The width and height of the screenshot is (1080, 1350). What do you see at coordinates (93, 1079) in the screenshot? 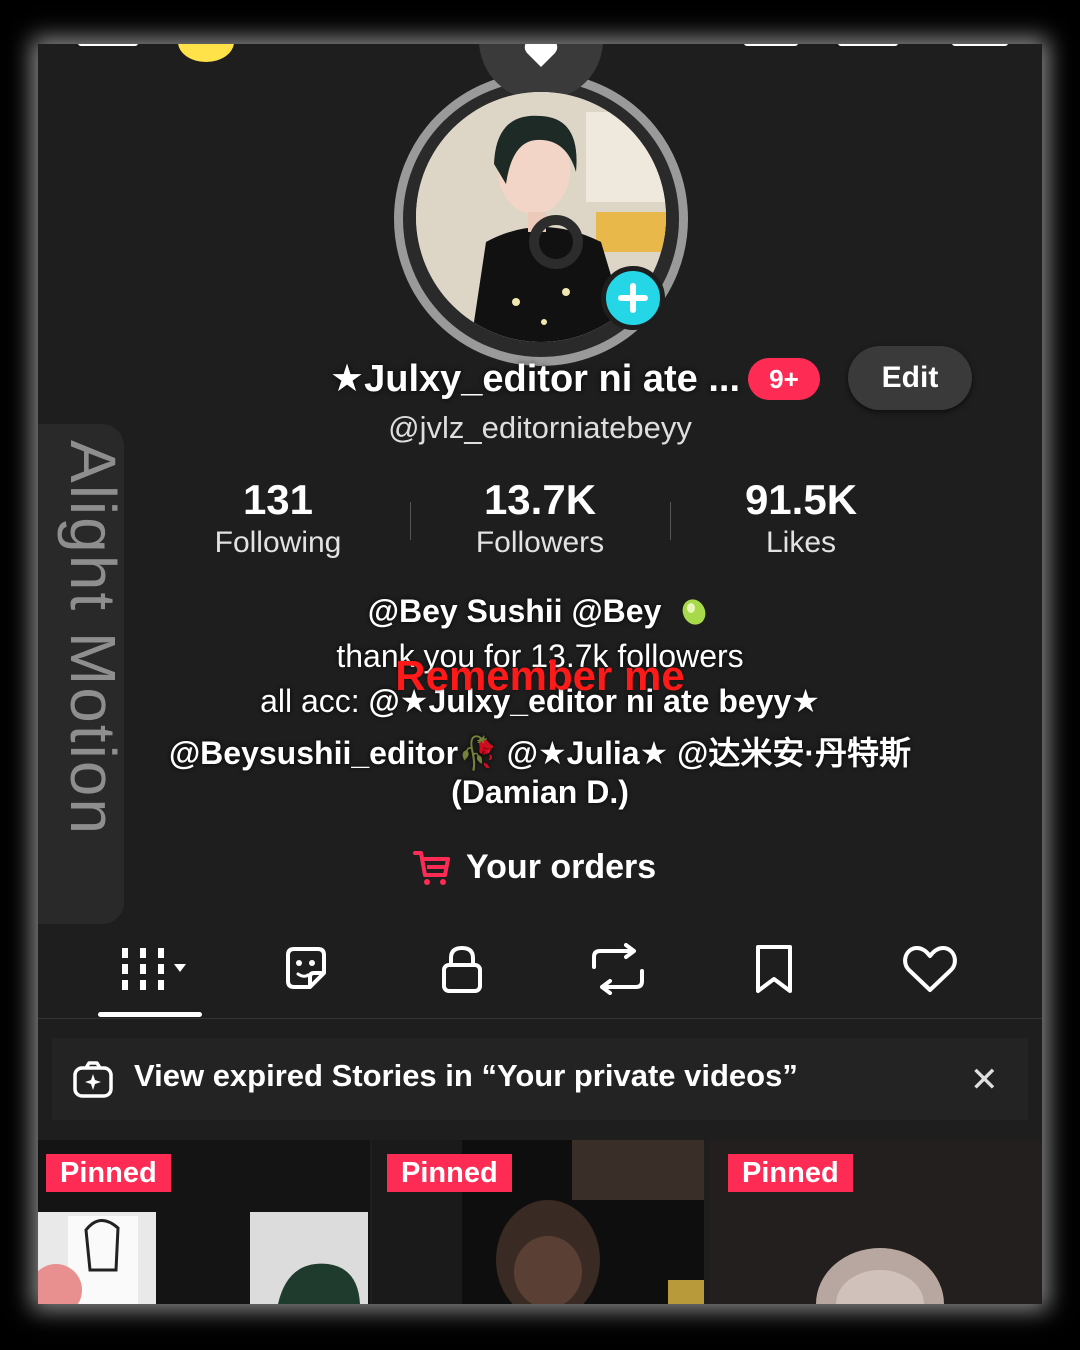
I see `story-camera-icon` at bounding box center [93, 1079].